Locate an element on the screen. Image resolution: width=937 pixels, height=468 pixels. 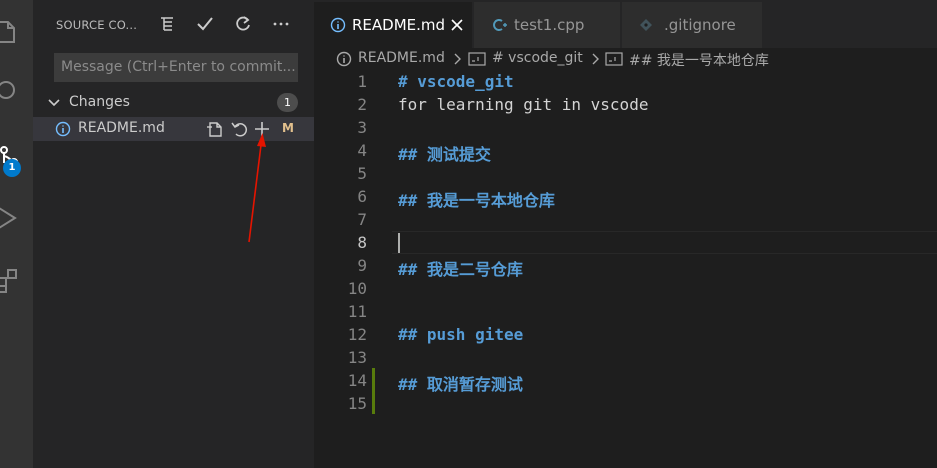
code-line: 6 ## 我是一号本地仓库 is located at coordinates (625, 197).